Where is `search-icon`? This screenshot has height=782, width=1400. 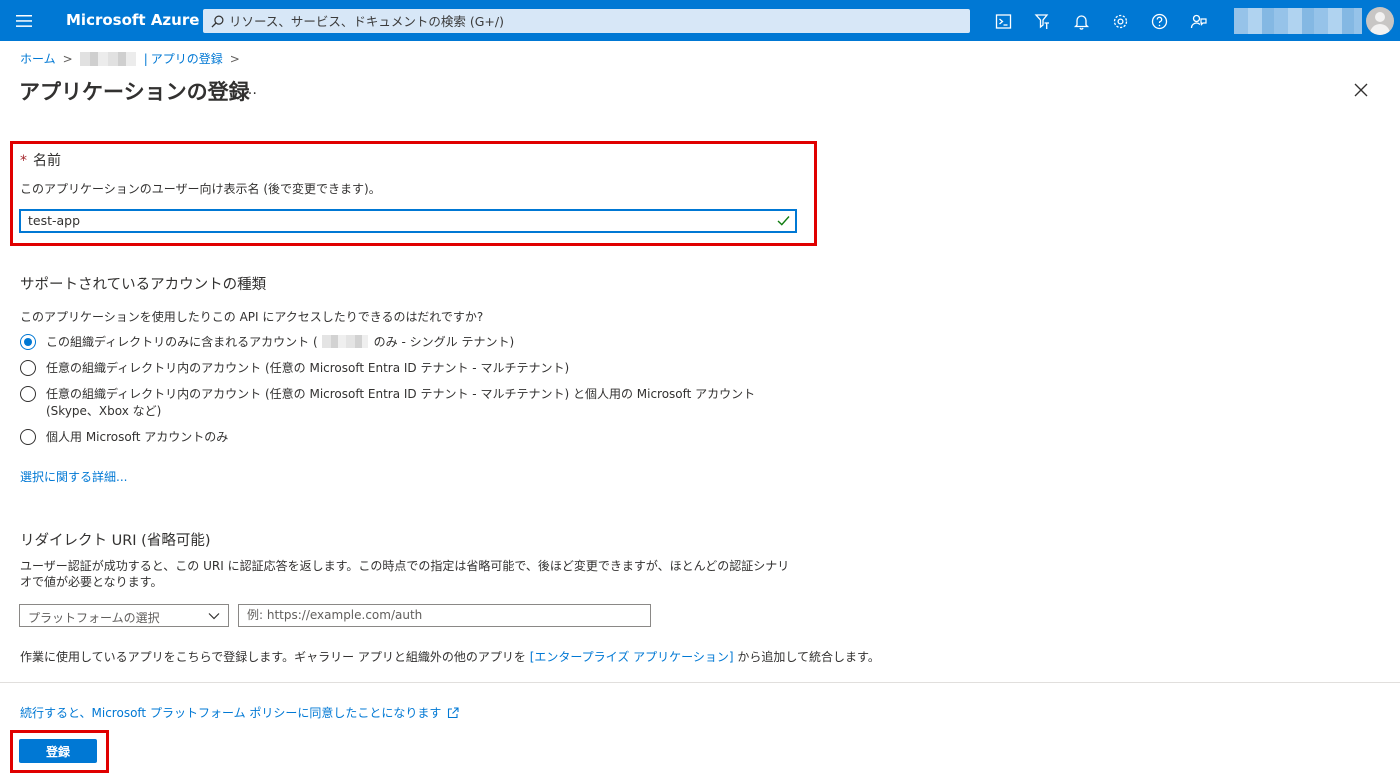 search-icon is located at coordinates (217, 21).